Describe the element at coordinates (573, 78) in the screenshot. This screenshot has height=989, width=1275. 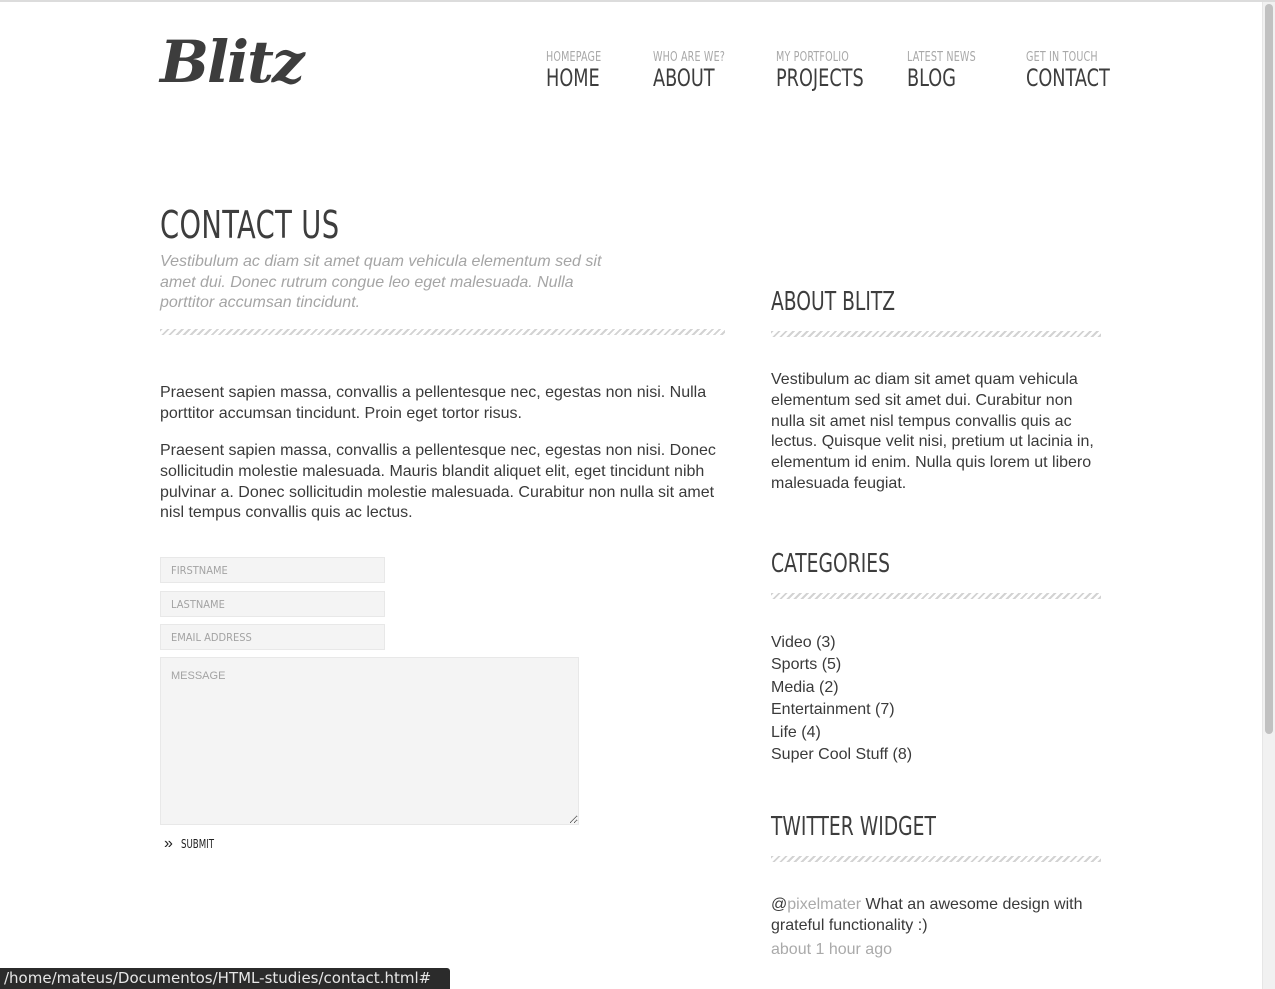
I see `nav-main-label: HOME` at that location.